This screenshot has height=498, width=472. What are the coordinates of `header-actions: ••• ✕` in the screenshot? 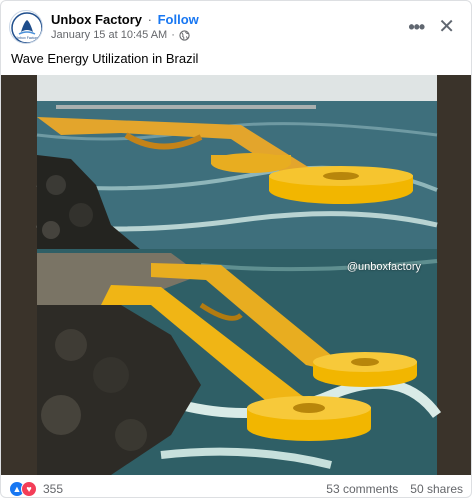 It's located at (435, 27).